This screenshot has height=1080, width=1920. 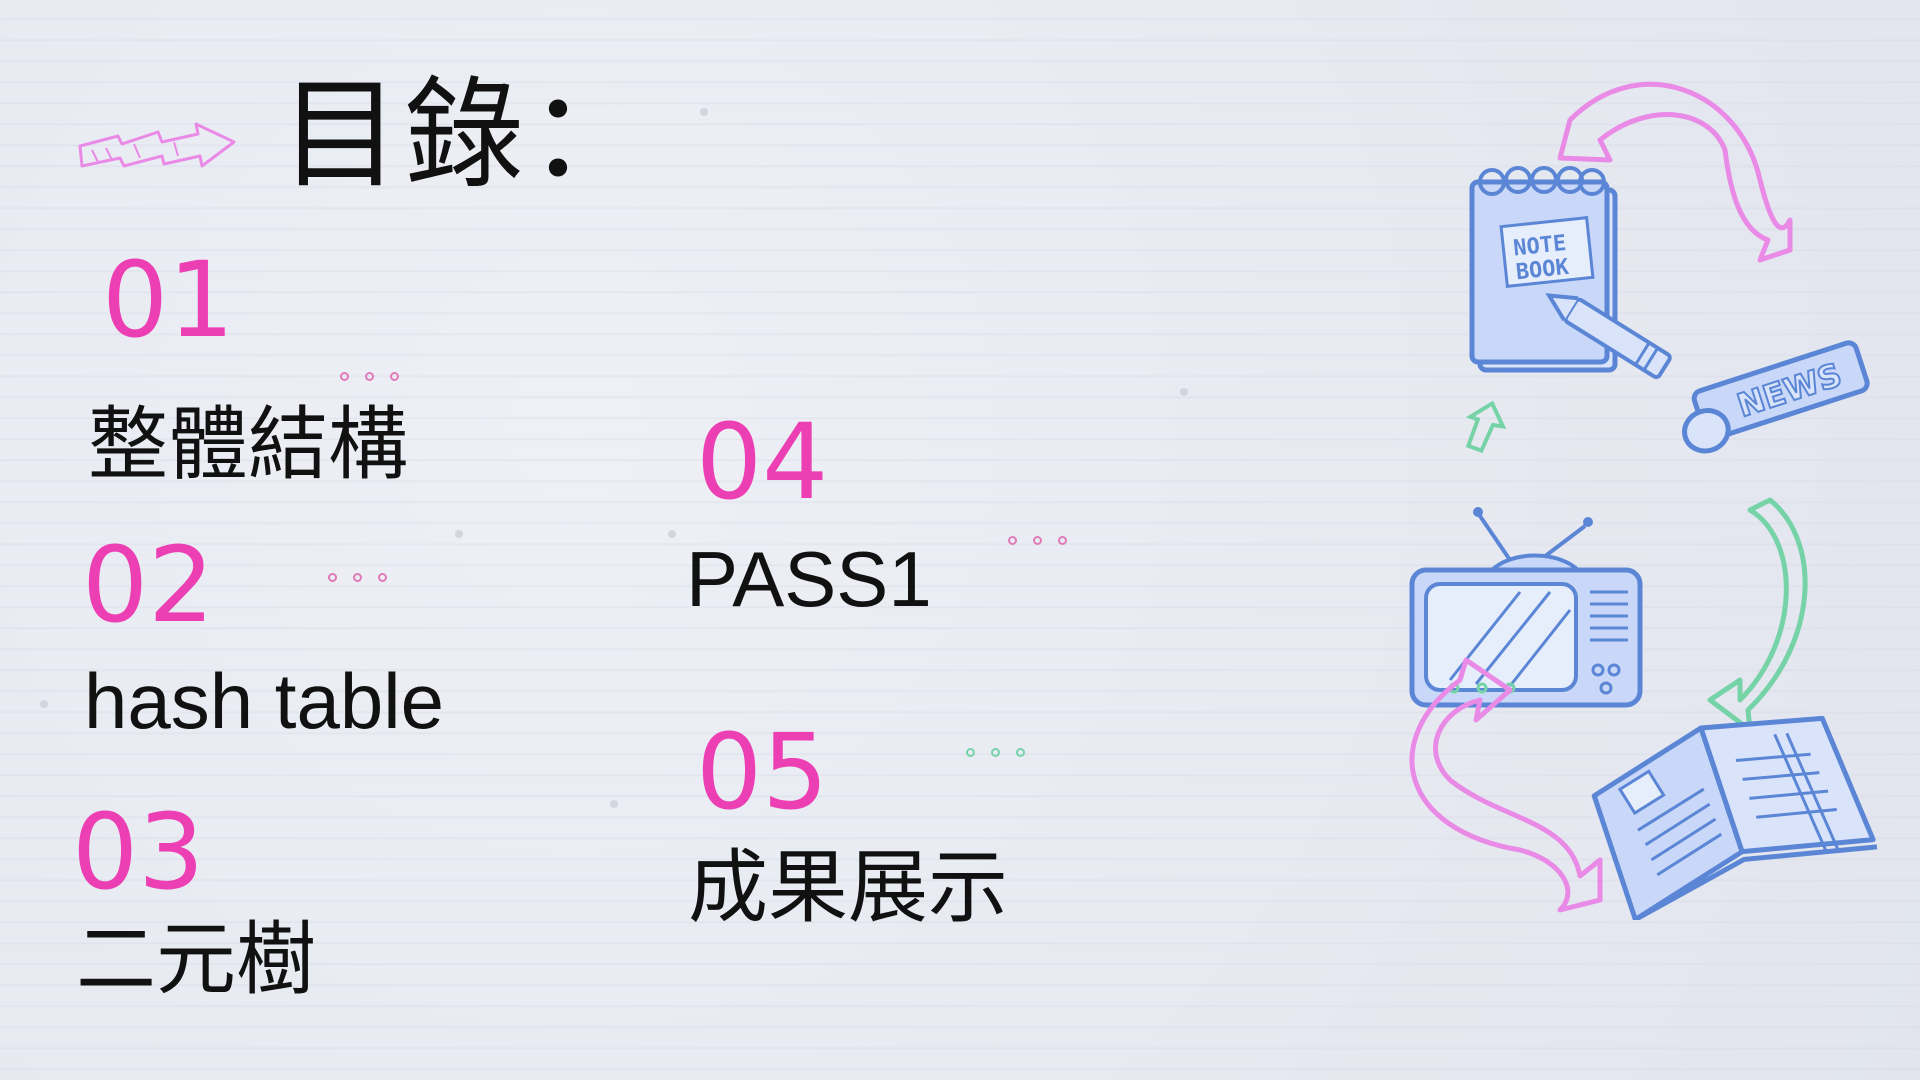 What do you see at coordinates (196, 959) in the screenshot?
I see `item-label-03: 二元樹` at bounding box center [196, 959].